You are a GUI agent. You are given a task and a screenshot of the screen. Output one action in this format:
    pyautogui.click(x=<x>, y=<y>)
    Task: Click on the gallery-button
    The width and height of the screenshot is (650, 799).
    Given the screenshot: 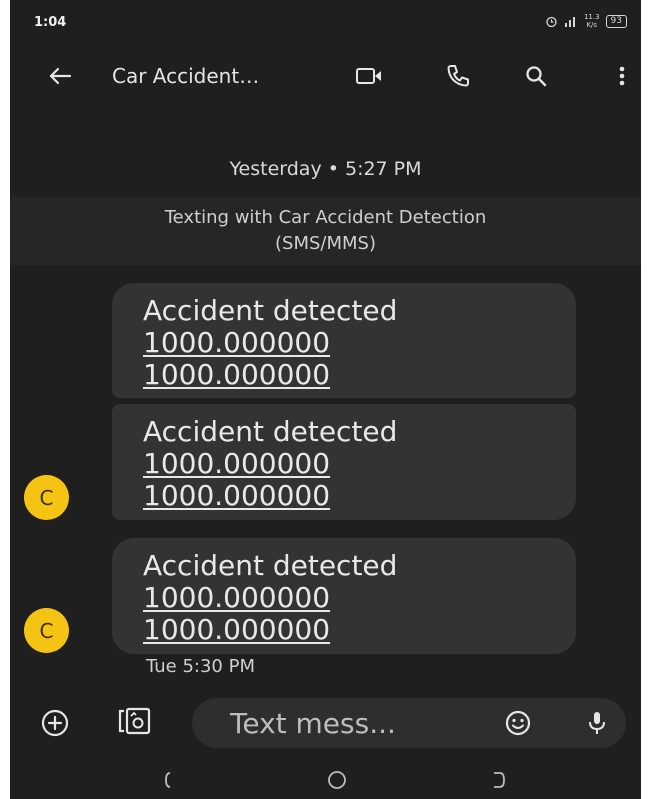 What is the action you would take?
    pyautogui.click(x=135, y=722)
    